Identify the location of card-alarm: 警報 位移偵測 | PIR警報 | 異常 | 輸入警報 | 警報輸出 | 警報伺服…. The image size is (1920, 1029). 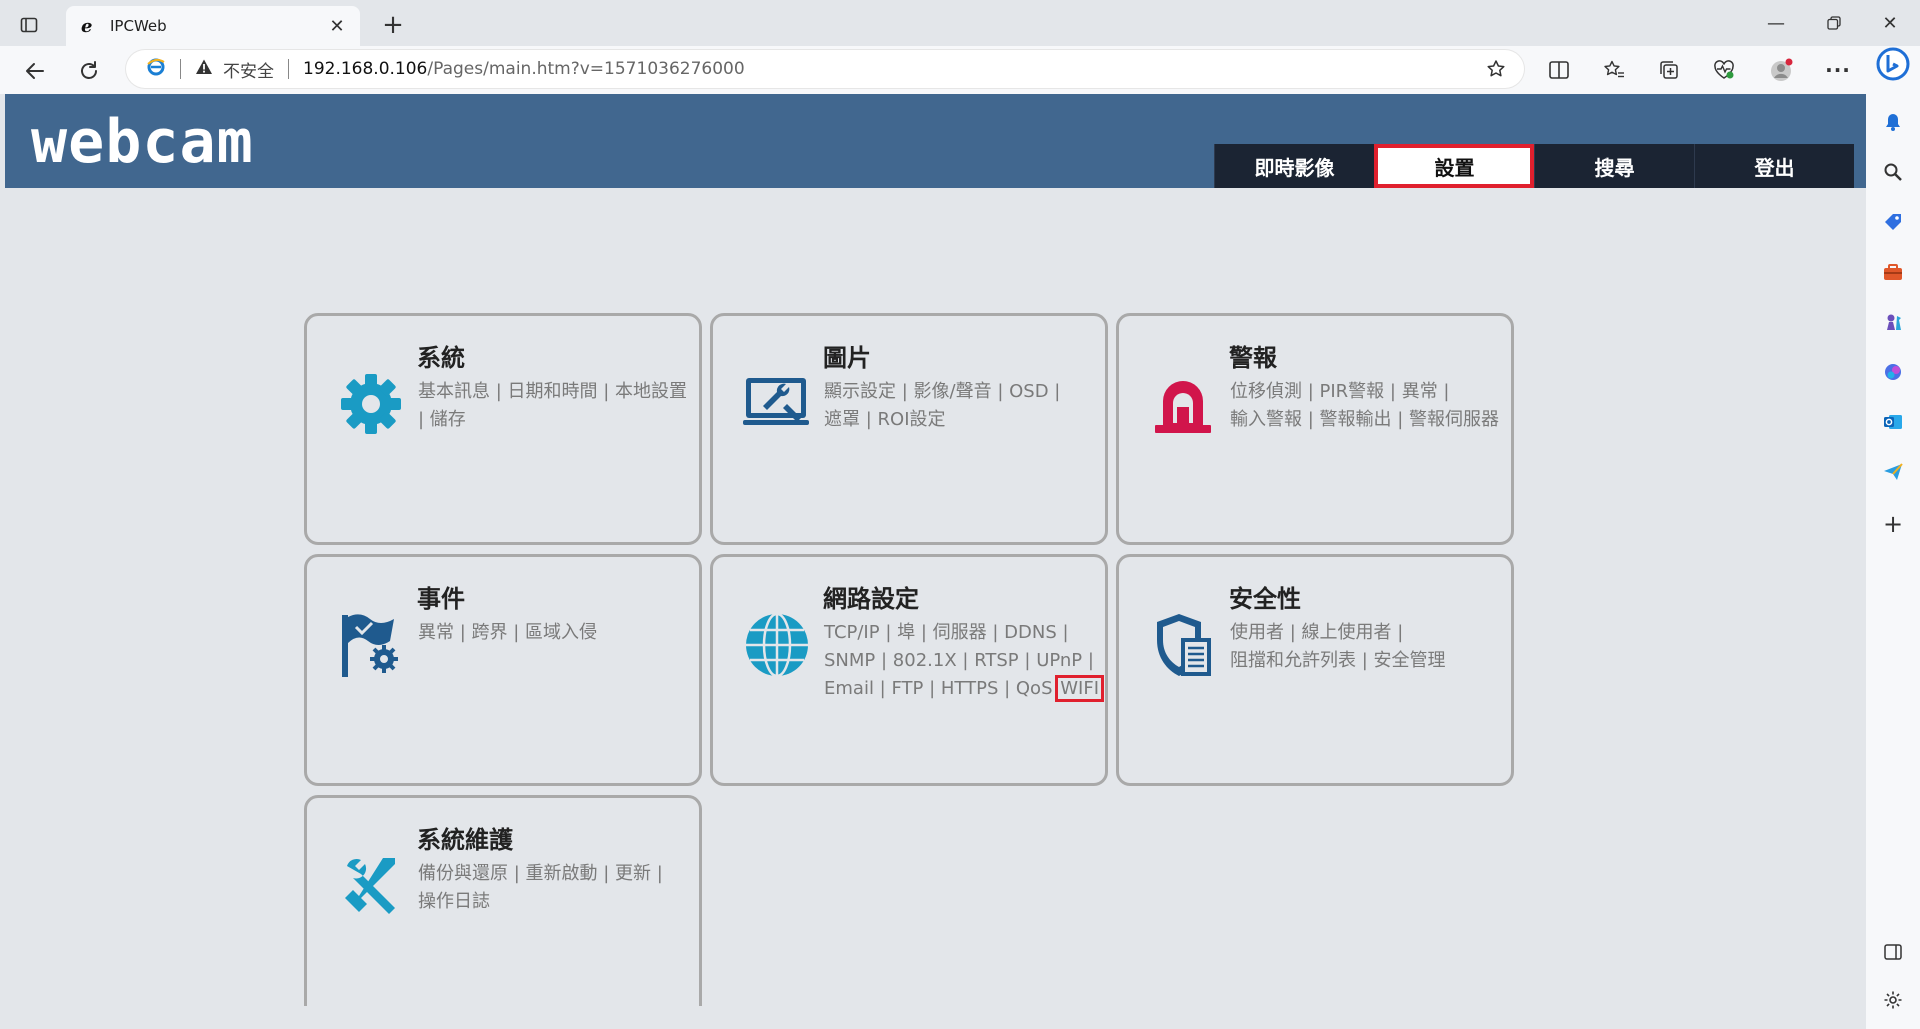
(1315, 429).